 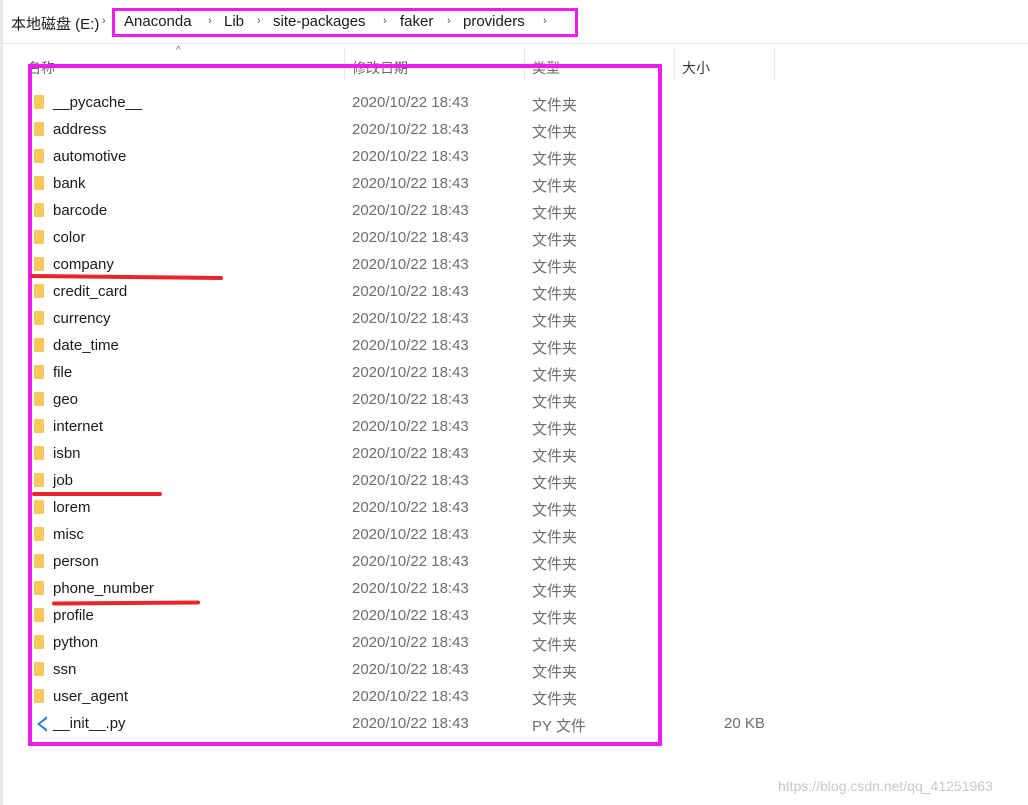 I want to click on file-row: profile 2020/10/22 18:43 文件夹, so click(x=400, y=616).